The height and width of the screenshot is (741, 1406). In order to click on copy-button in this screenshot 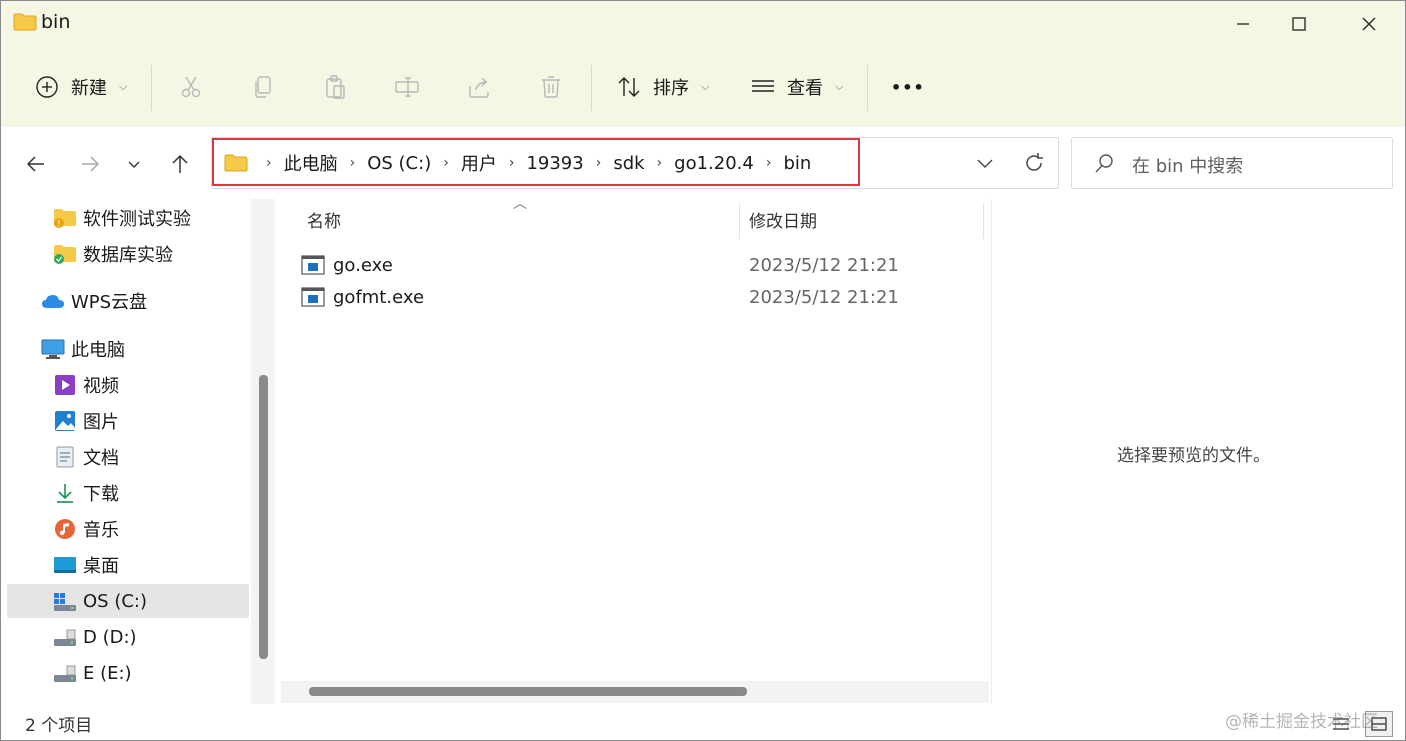, I will do `click(263, 87)`.